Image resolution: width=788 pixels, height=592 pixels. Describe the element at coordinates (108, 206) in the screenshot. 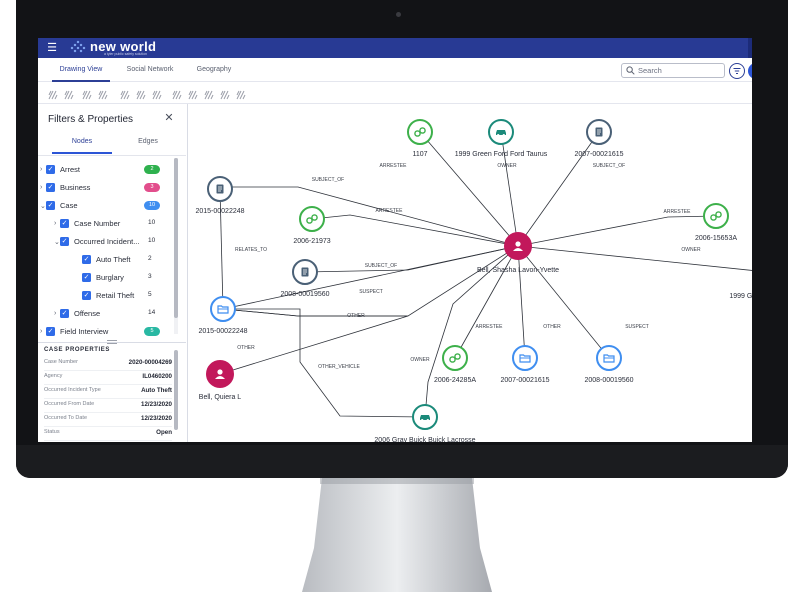

I see `tree-item: ⌄ ✓ Case 10` at that location.